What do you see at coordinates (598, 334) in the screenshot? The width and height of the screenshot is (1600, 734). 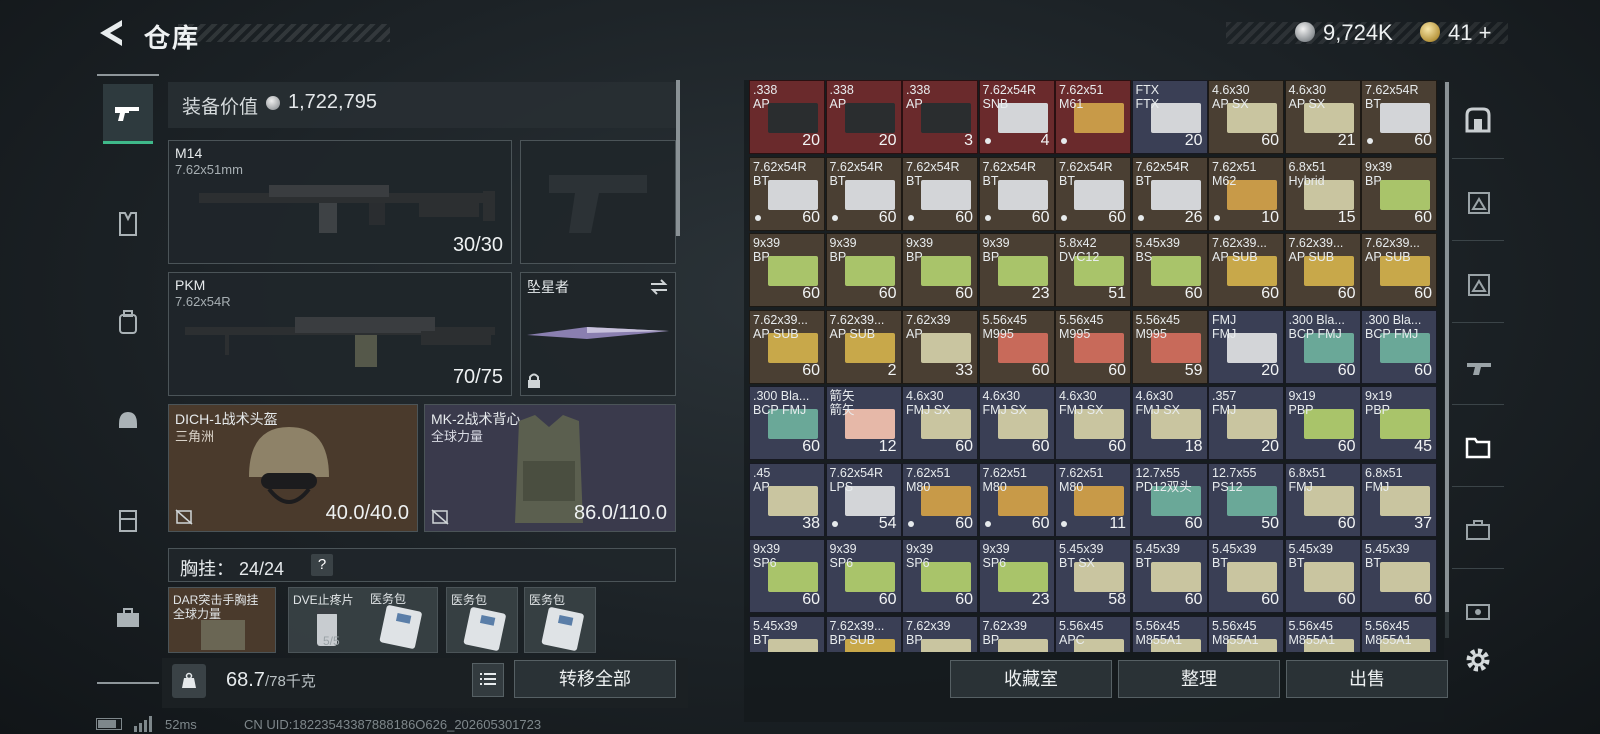 I see `melee-slot: 坠星者` at bounding box center [598, 334].